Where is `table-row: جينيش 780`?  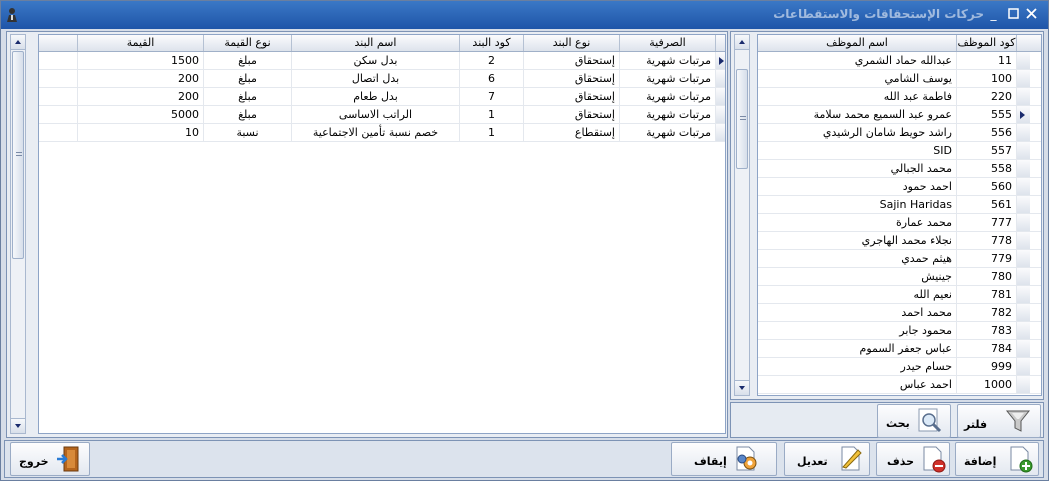
table-row: جينيش 780 is located at coordinates (899, 277).